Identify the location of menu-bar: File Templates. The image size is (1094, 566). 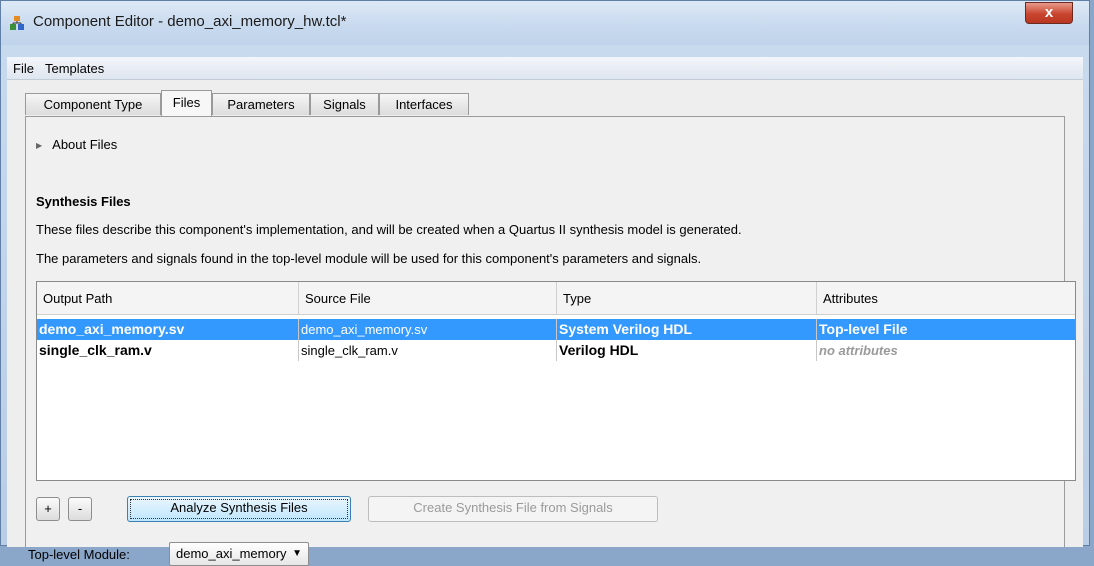
(545, 68).